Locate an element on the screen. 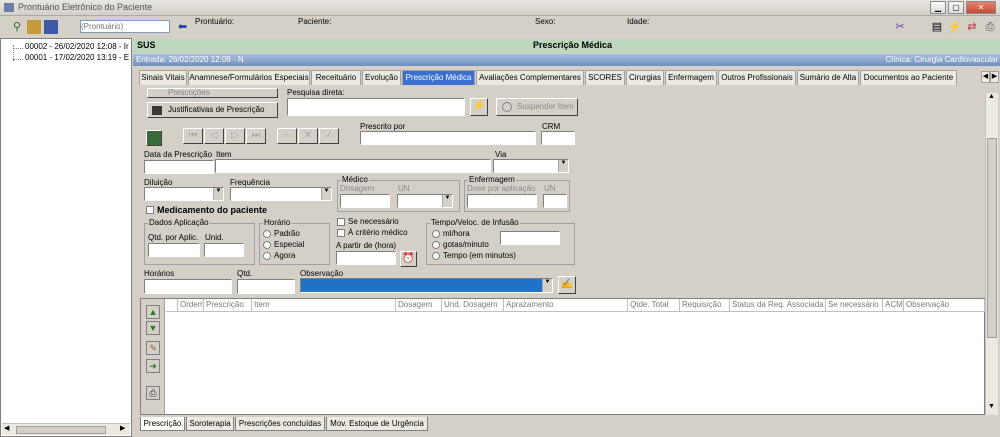 The image size is (1000, 437). se-necessario-checkbox is located at coordinates (341, 222).